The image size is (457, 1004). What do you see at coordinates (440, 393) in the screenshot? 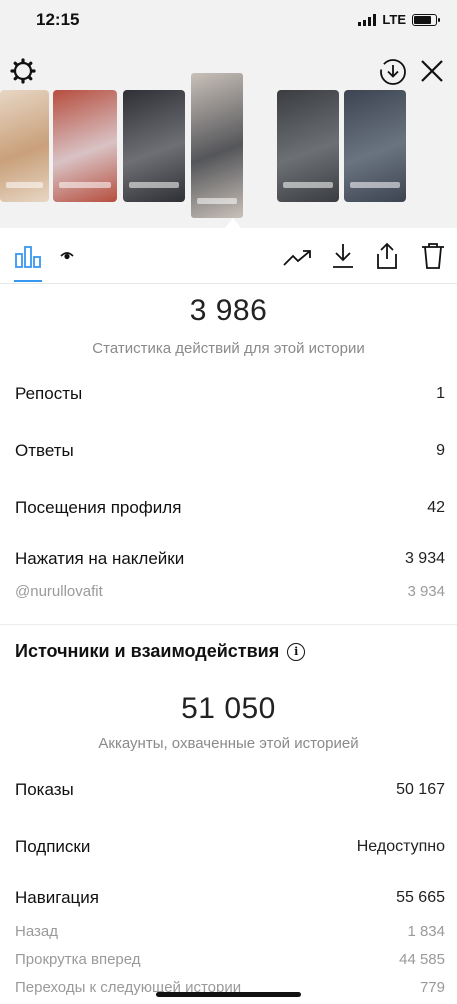
I see `stat-value: 1` at bounding box center [440, 393].